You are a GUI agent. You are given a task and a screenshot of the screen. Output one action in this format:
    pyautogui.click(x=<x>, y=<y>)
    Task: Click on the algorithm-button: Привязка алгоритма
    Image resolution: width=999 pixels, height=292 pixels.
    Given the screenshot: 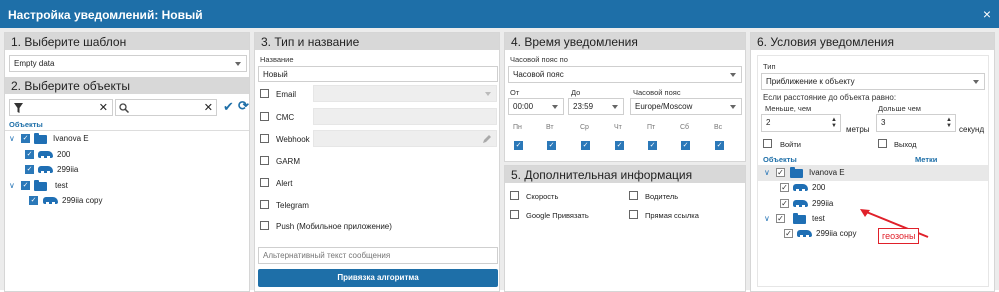 What is the action you would take?
    pyautogui.click(x=378, y=278)
    